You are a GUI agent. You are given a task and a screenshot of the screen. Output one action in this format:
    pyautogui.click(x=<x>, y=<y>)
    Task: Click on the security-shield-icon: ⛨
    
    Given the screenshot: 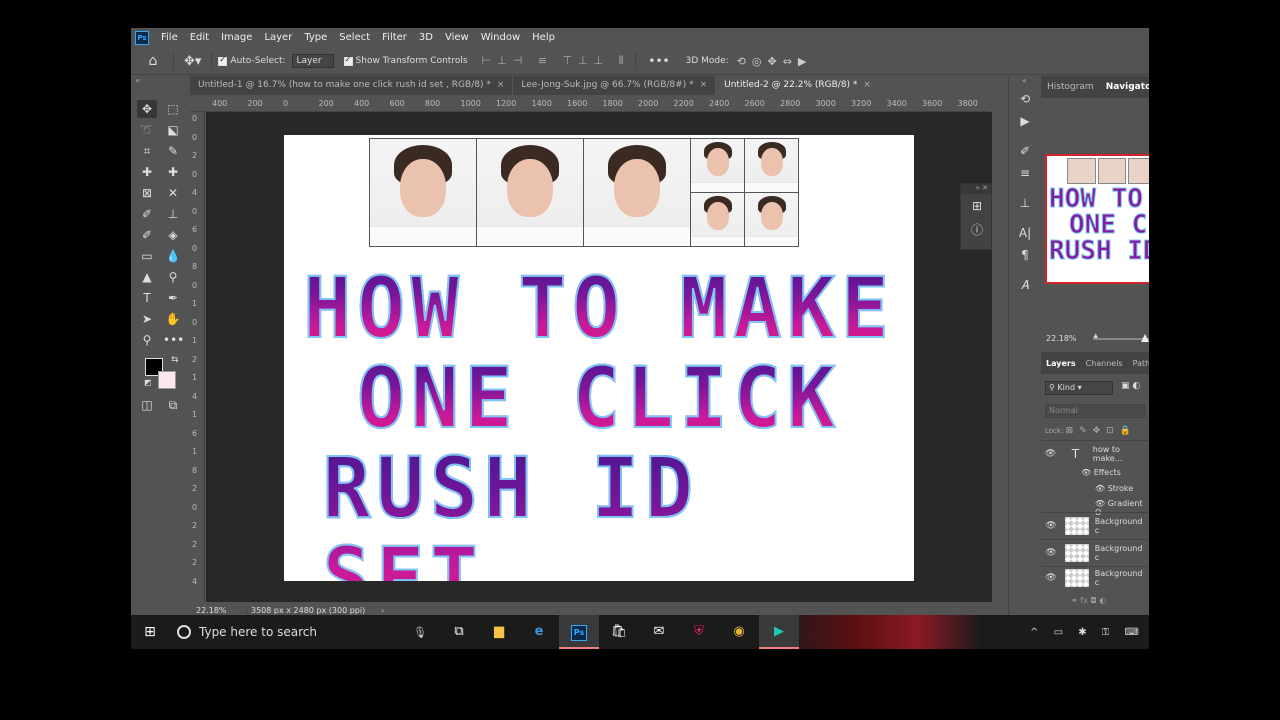 What is the action you would take?
    pyautogui.click(x=699, y=632)
    